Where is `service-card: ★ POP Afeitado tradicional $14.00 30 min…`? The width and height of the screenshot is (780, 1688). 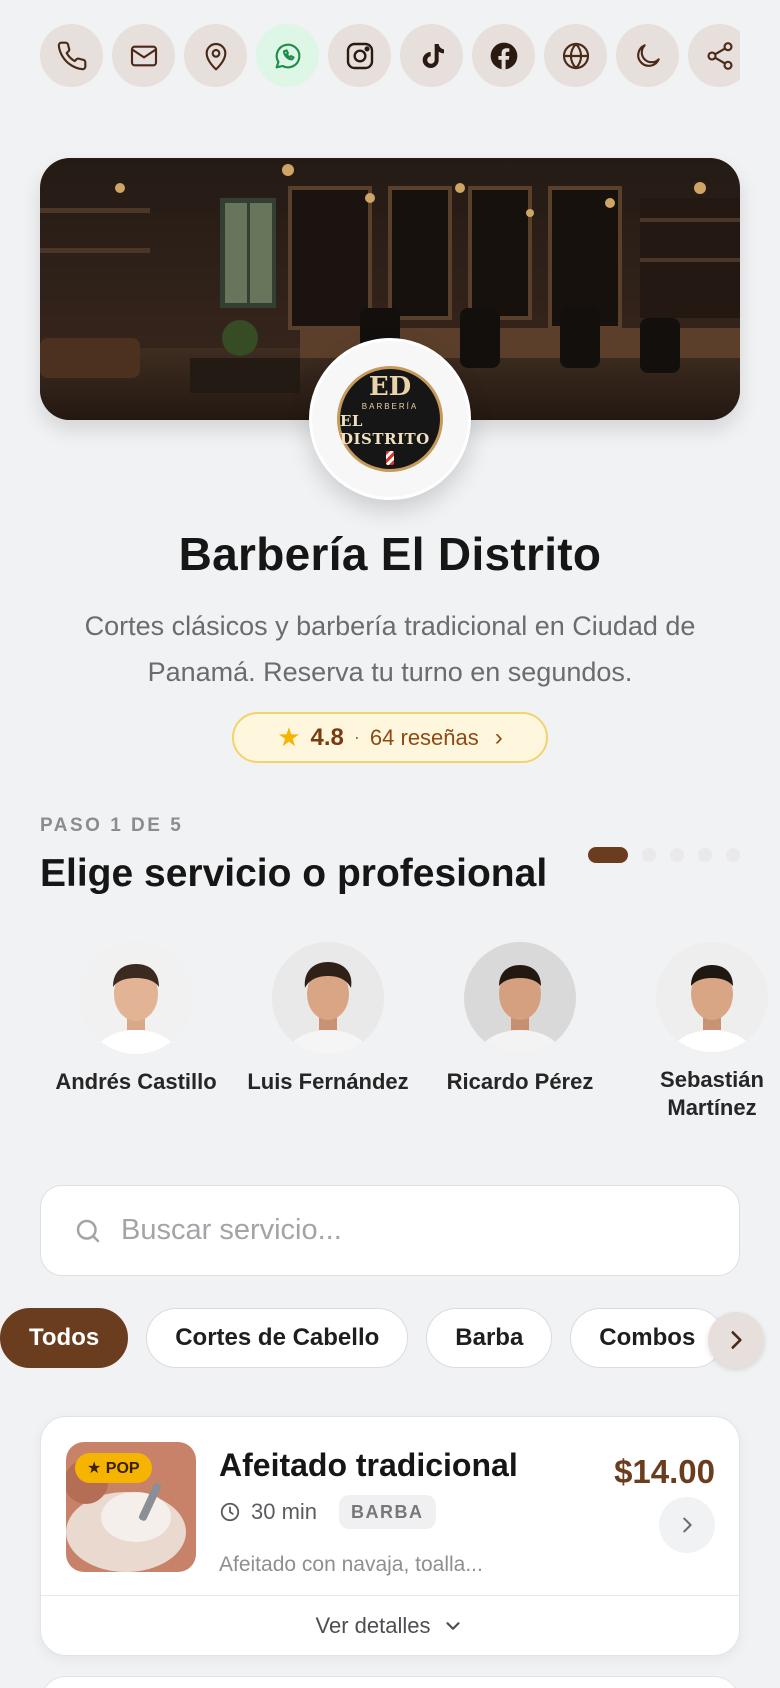 service-card: ★ POP Afeitado tradicional $14.00 30 min… is located at coordinates (390, 1536).